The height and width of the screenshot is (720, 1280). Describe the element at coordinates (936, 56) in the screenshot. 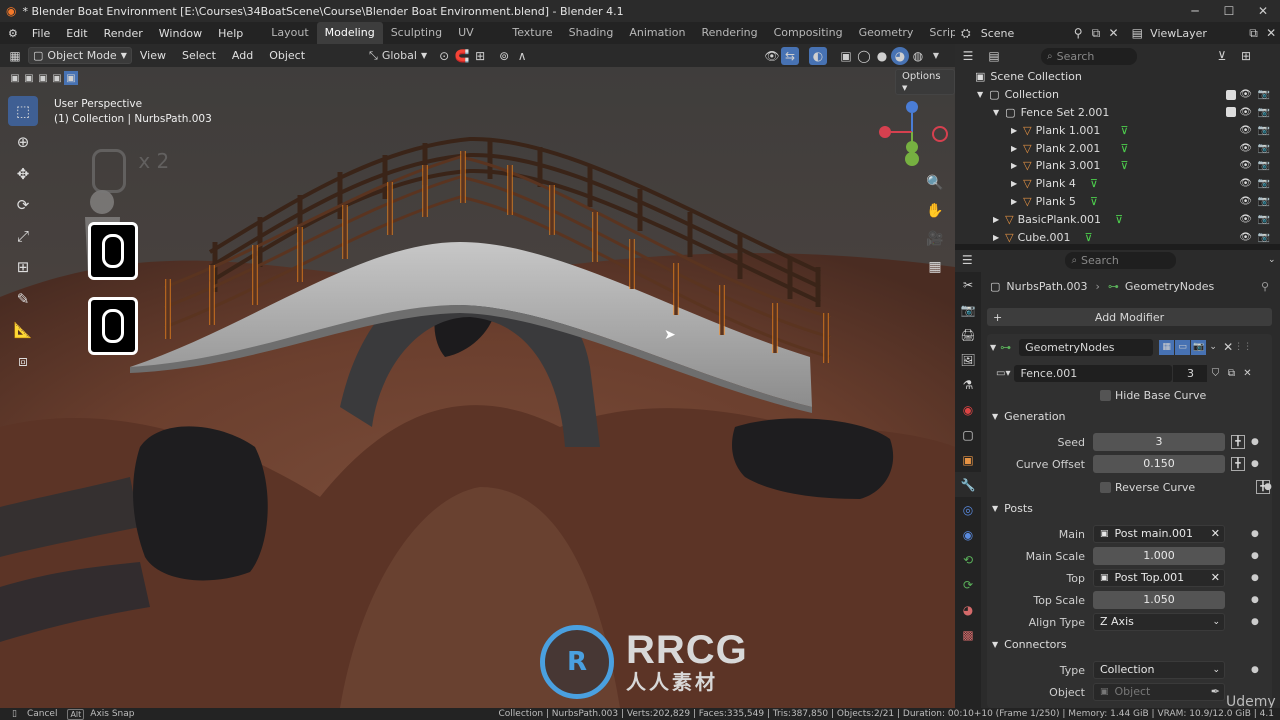

I see `shading-options-icon: ▼` at that location.